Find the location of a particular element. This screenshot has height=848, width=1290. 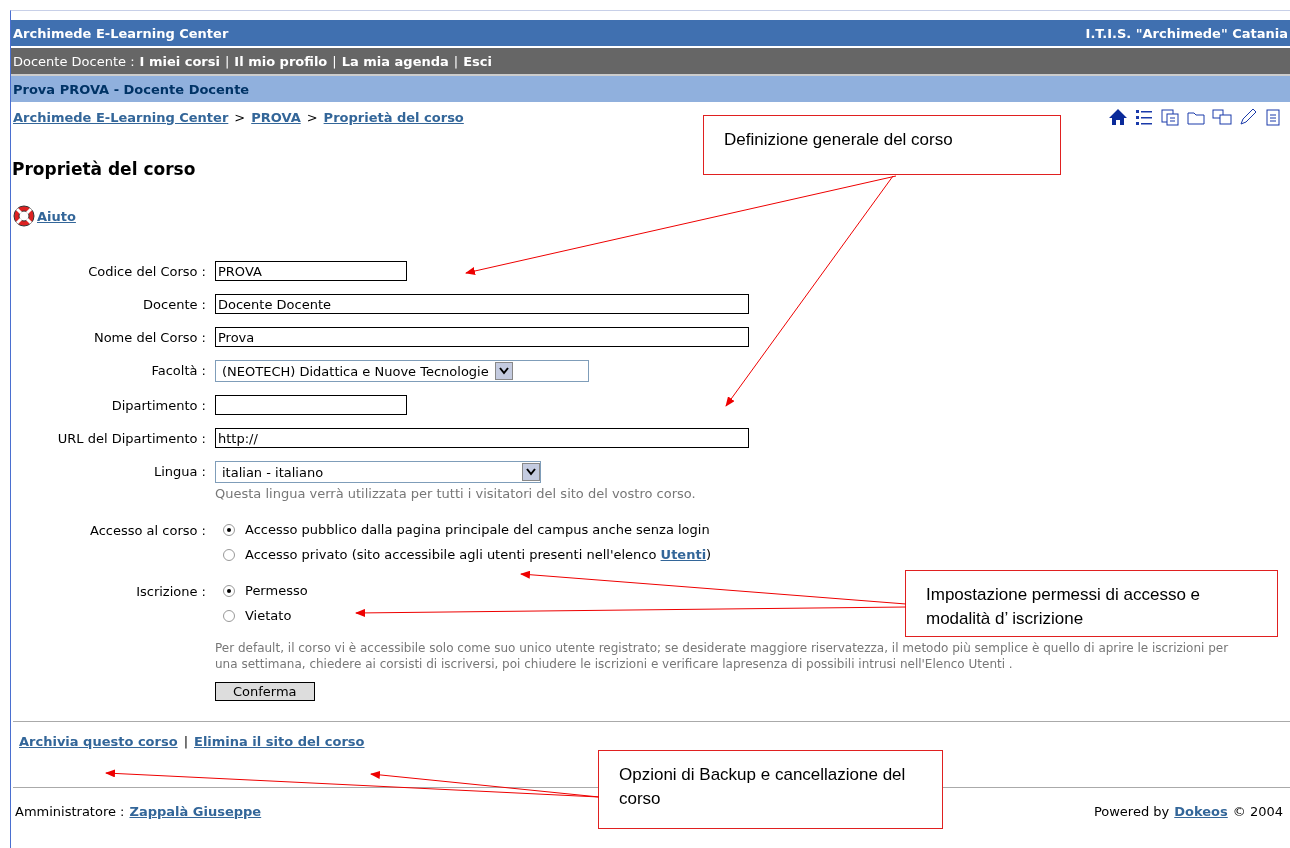

annotation-callout: Impostazione permessi di accesso e modalità d’ iscrizione is located at coordinates (1091, 603).